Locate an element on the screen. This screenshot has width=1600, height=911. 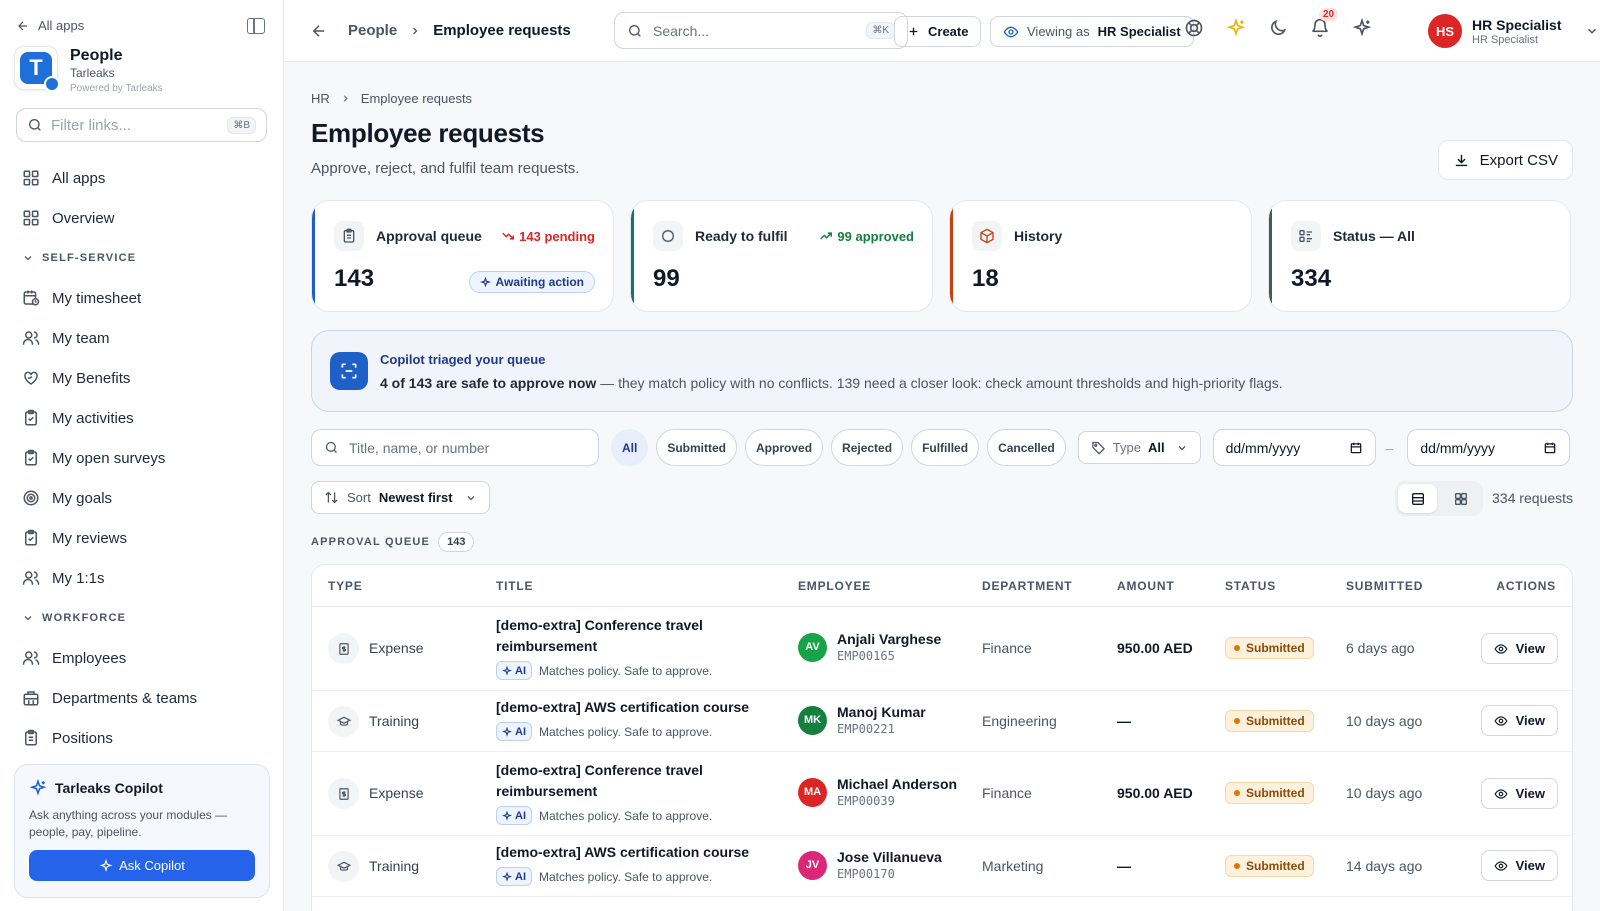
stat-history: History 18 is located at coordinates (1100, 256).